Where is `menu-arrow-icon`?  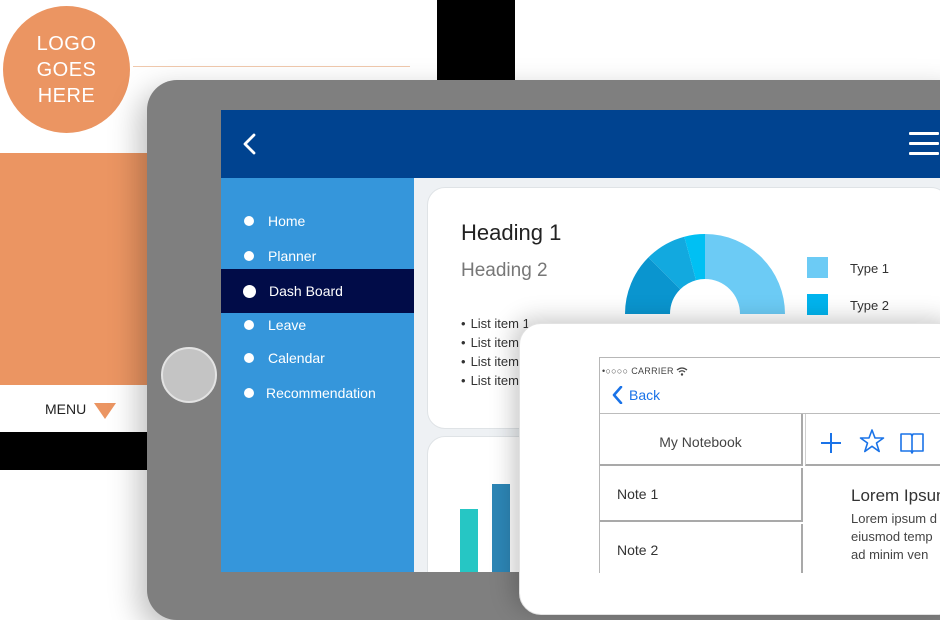 menu-arrow-icon is located at coordinates (105, 411).